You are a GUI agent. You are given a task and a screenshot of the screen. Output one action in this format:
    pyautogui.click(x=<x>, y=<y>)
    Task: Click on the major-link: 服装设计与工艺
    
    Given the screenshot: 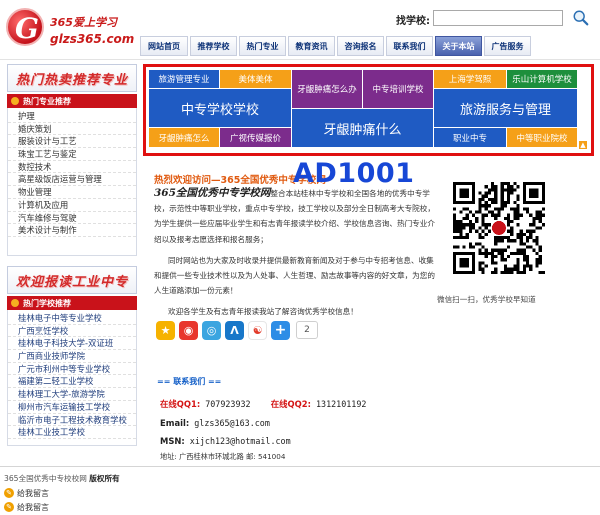 What is the action you would take?
    pyautogui.click(x=72, y=142)
    